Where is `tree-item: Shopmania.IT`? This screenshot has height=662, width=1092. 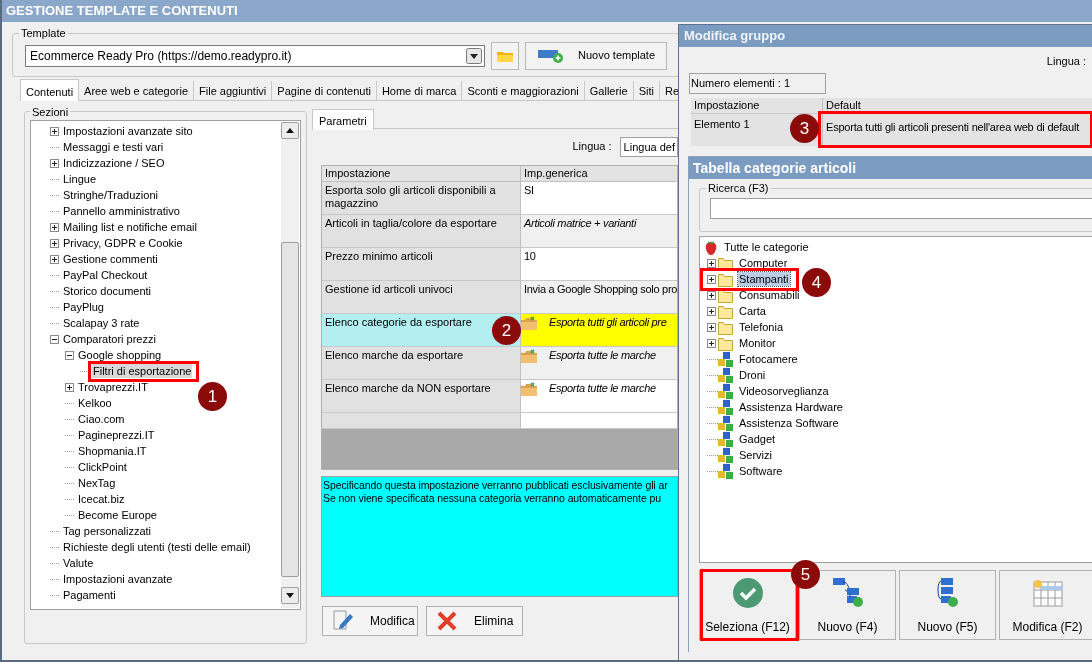
tree-item: Shopmania.IT is located at coordinates (112, 451).